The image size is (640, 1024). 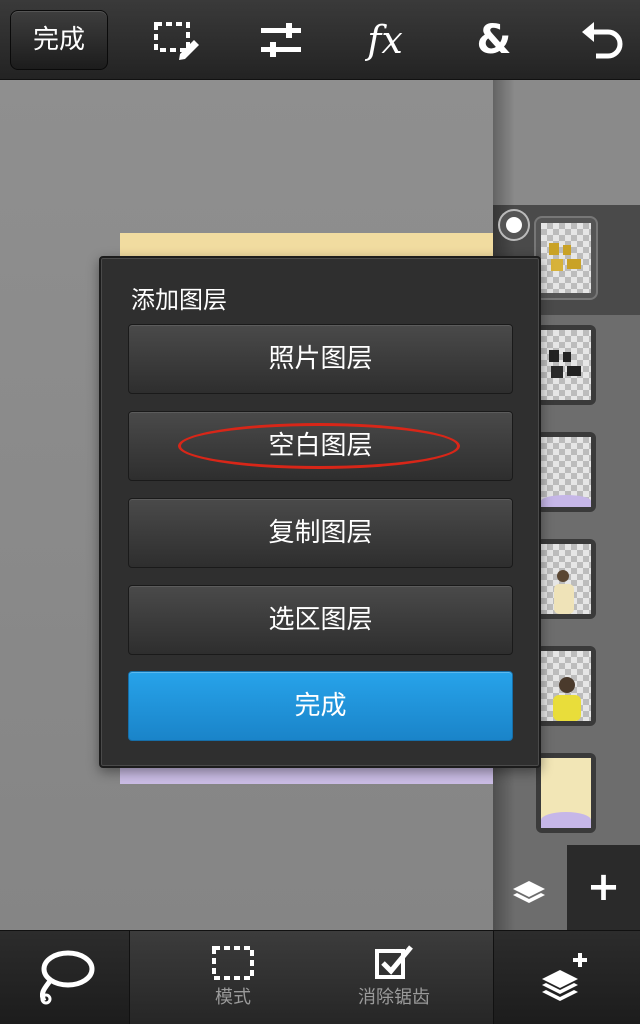 I want to click on lasso-icon, so click(x=67, y=977).